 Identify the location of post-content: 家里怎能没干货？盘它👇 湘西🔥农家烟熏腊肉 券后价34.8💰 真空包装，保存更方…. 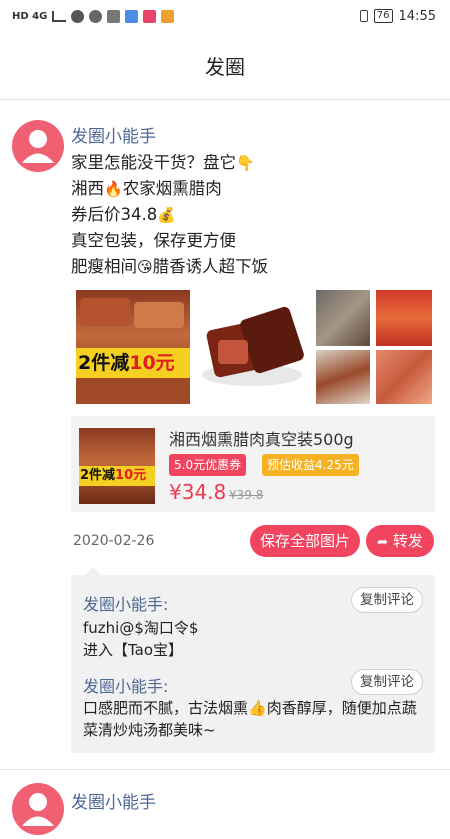
(169, 215).